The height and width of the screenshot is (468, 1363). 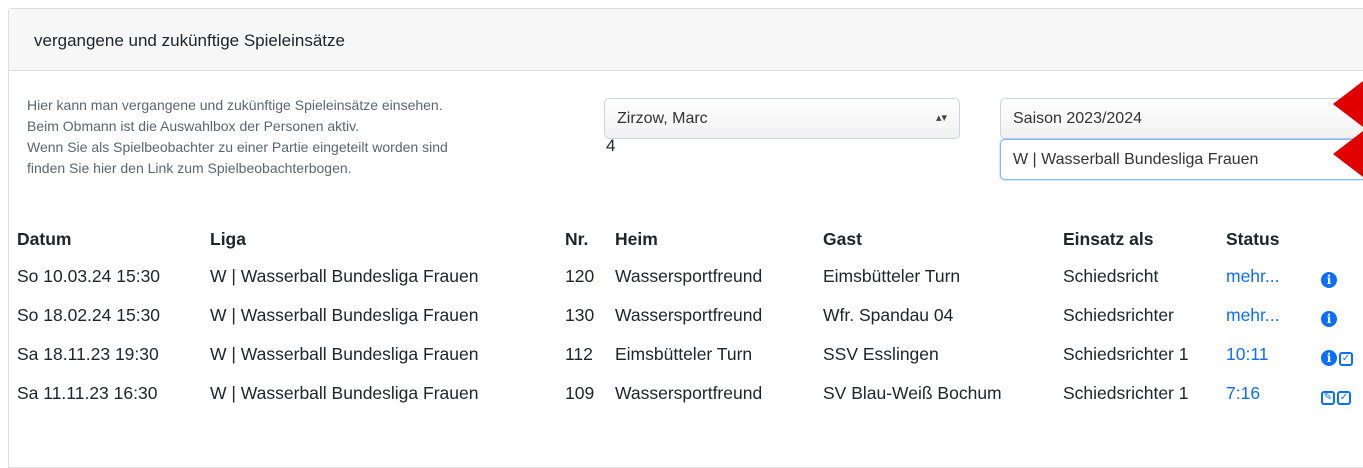 I want to click on header-liga: Liga, so click(x=228, y=239).